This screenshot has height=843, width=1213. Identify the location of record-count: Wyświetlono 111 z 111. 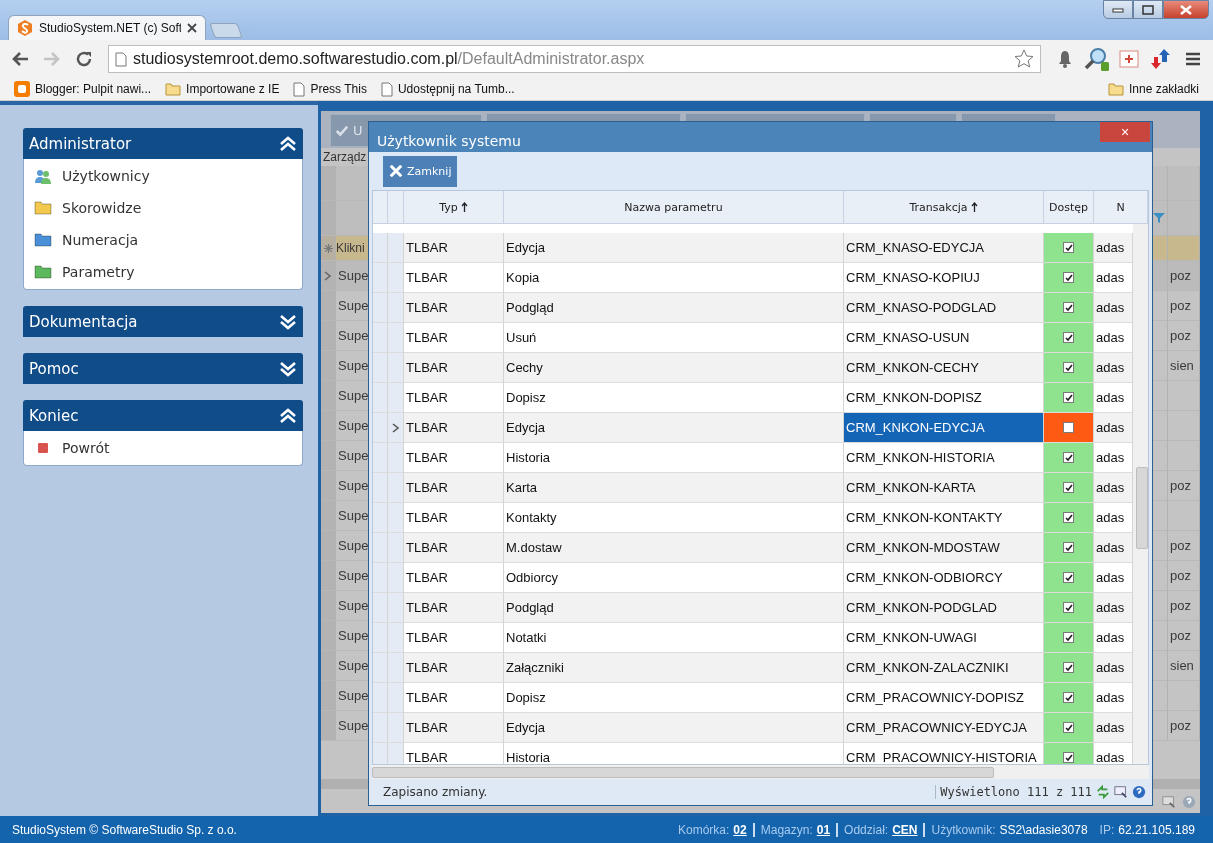
(1015, 792).